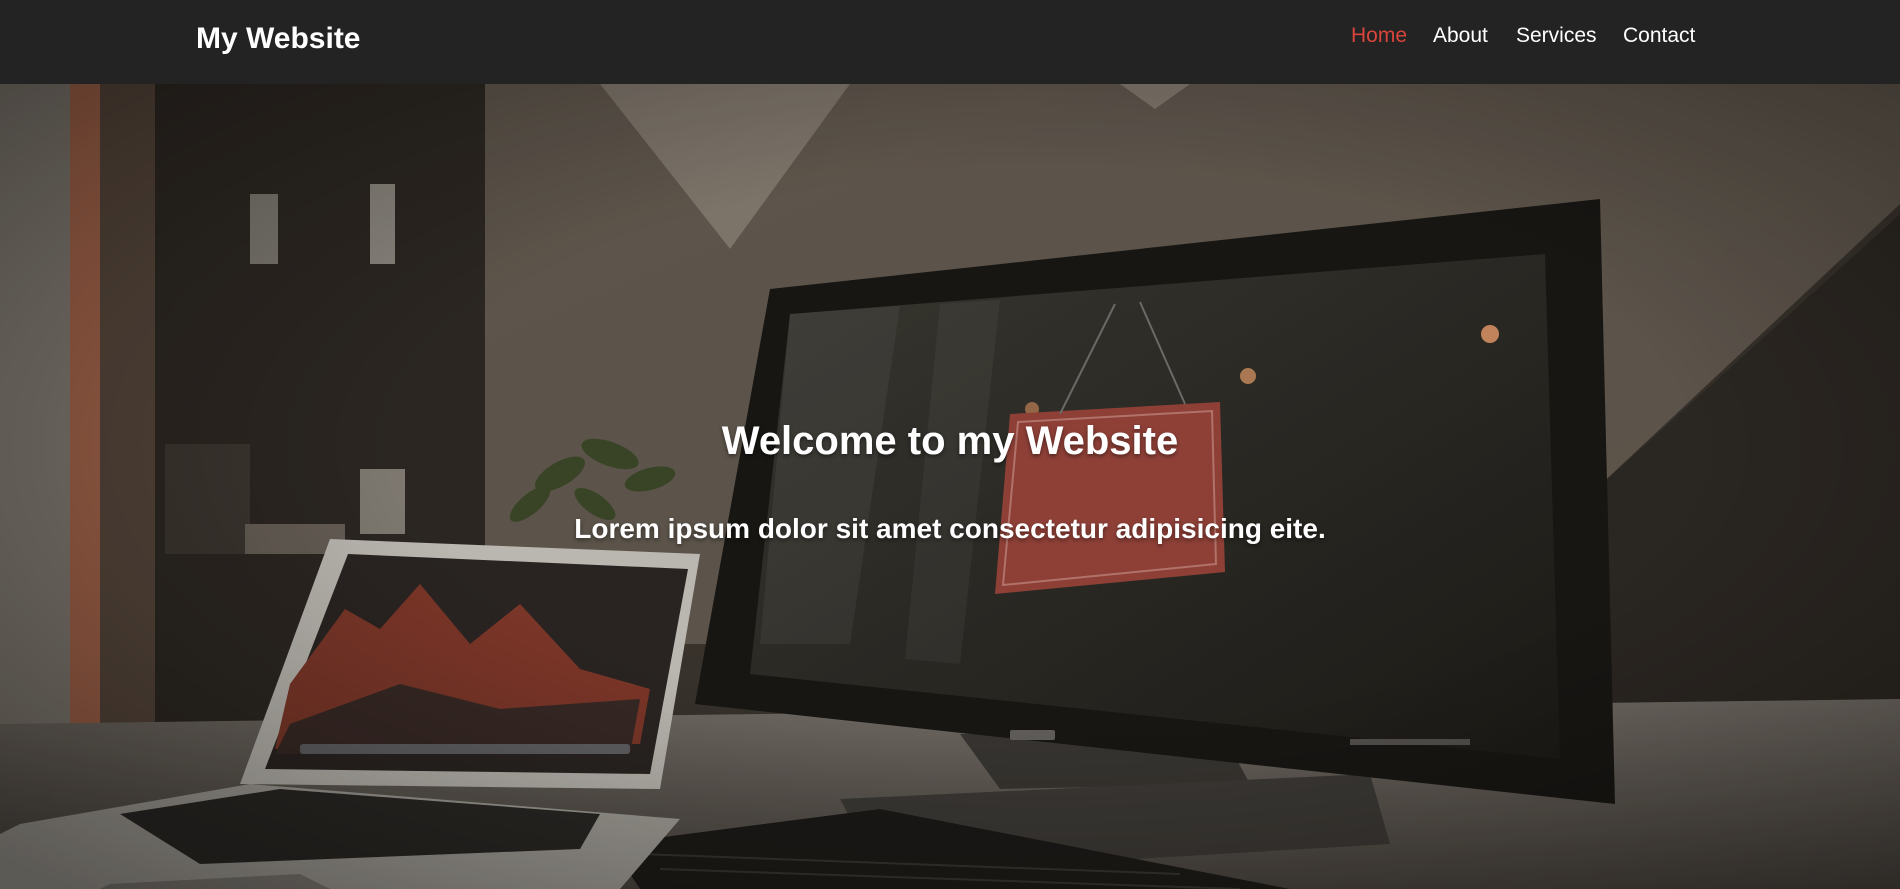 Image resolution: width=1900 pixels, height=889 pixels. What do you see at coordinates (1460, 36) in the screenshot?
I see `nav-item-about: About` at bounding box center [1460, 36].